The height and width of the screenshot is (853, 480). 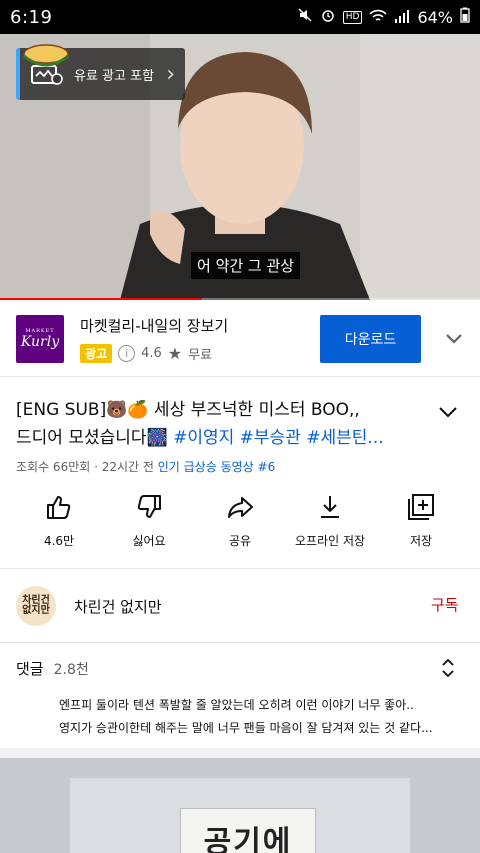 I want to click on thumbnail-sign-text: 공기에, so click(x=248, y=830).